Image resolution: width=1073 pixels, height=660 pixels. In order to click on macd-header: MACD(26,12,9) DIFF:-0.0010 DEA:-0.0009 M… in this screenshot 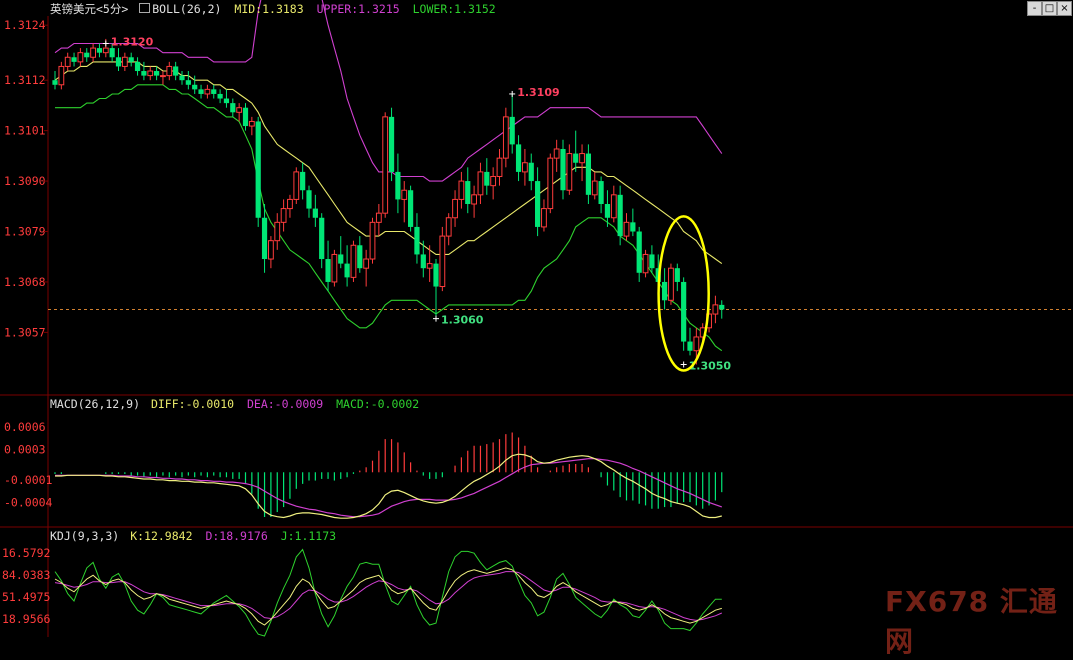, I will do `click(234, 404)`.